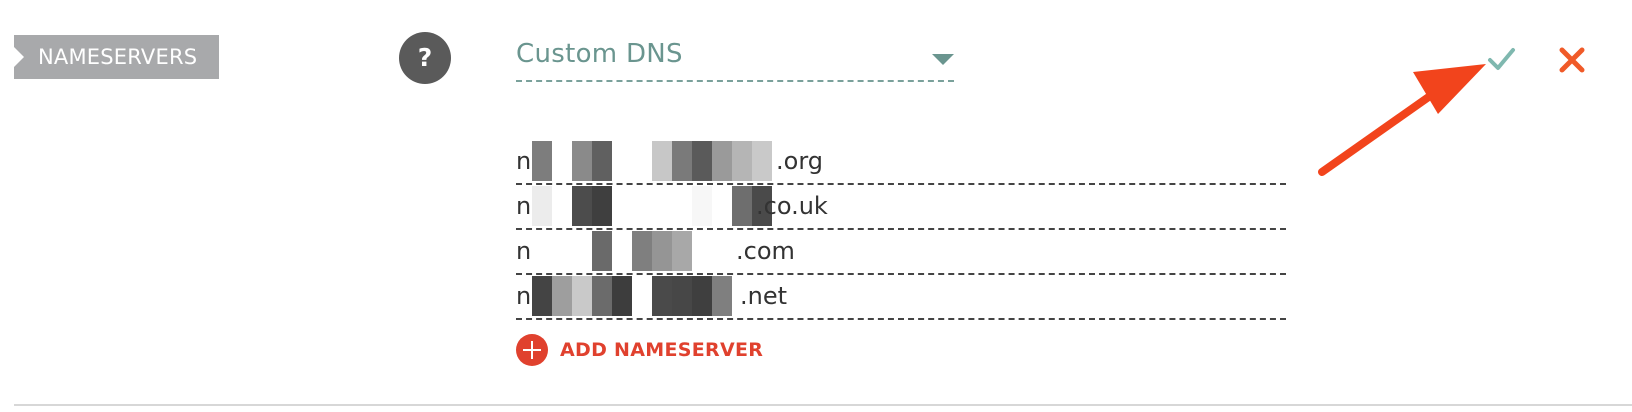 The height and width of the screenshot is (412, 1632). Describe the element at coordinates (901, 297) in the screenshot. I see `nameserver-input-4: n .net` at that location.